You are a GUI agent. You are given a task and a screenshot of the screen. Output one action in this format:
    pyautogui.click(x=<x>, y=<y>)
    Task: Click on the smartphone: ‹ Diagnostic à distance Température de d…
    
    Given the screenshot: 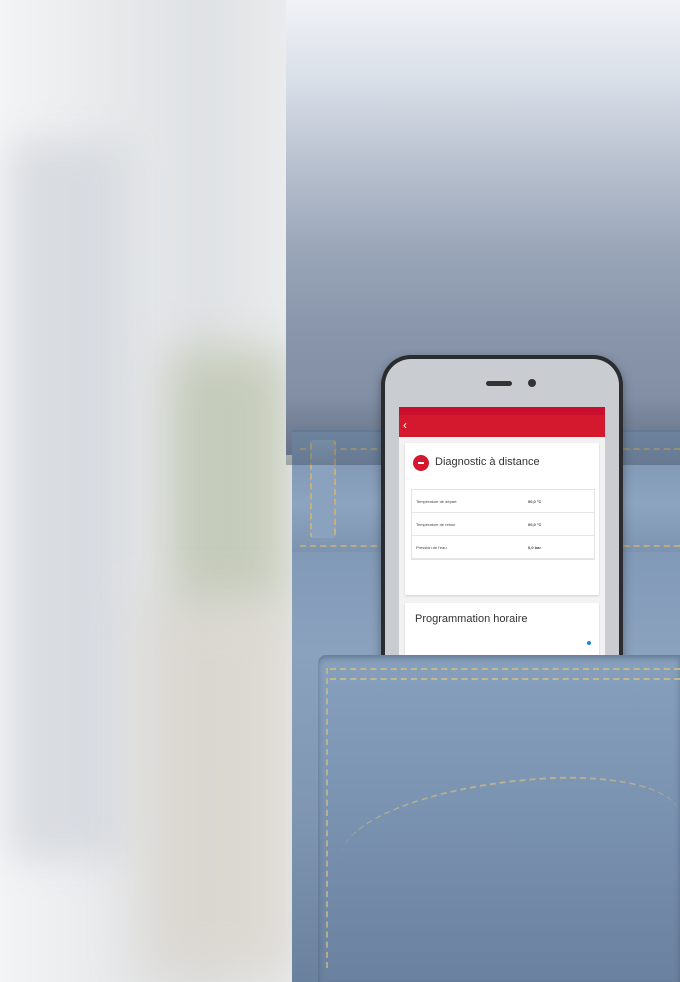 What is the action you would take?
    pyautogui.click(x=502, y=520)
    